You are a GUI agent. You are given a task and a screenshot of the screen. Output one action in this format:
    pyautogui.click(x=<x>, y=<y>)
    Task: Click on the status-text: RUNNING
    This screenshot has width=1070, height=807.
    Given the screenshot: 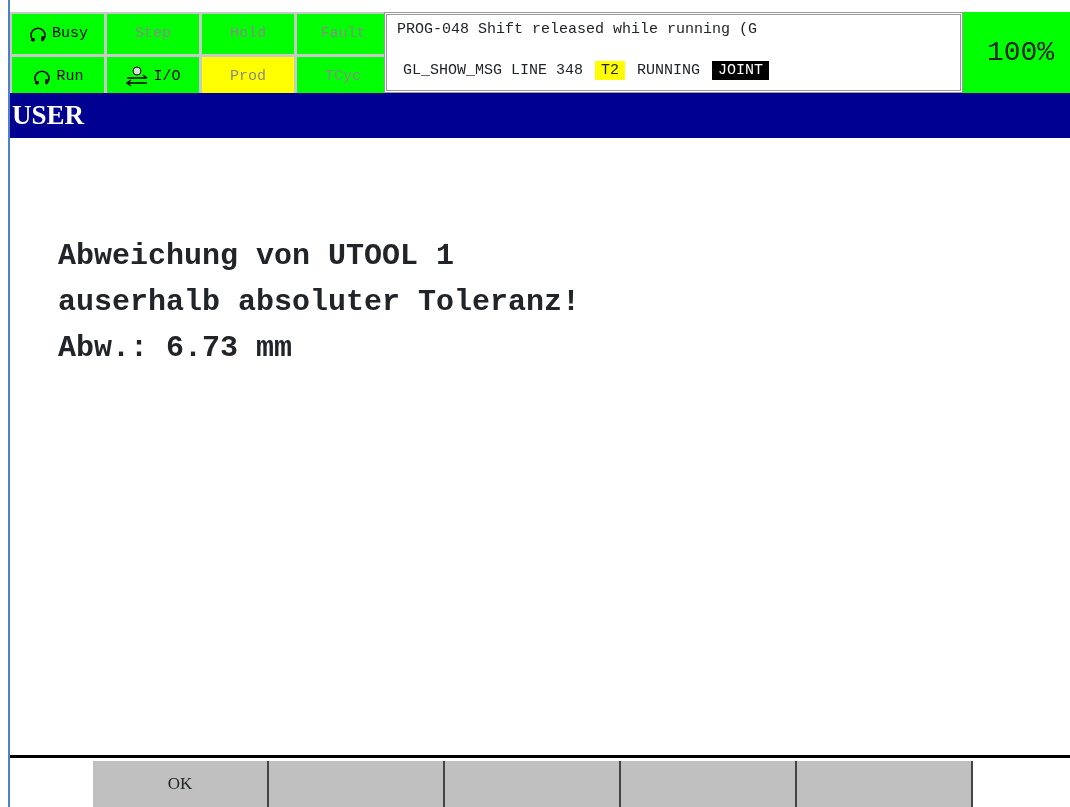 What is the action you would take?
    pyautogui.click(x=669, y=70)
    